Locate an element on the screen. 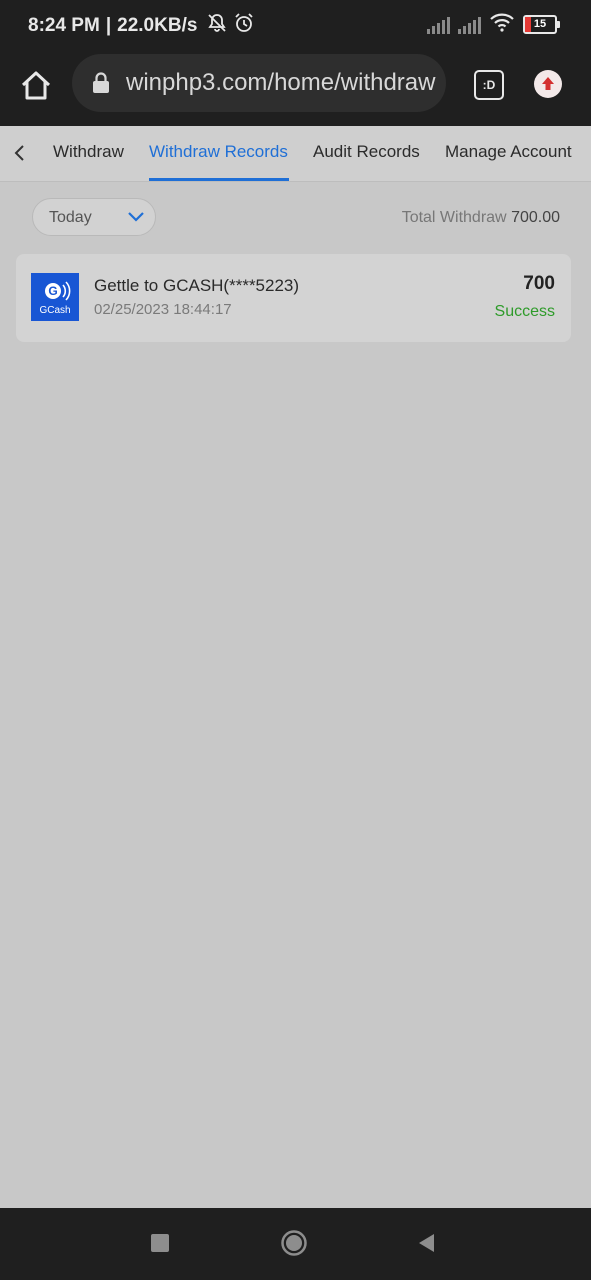  url-text: winphp3.com/home/withdraw is located at coordinates (281, 82).